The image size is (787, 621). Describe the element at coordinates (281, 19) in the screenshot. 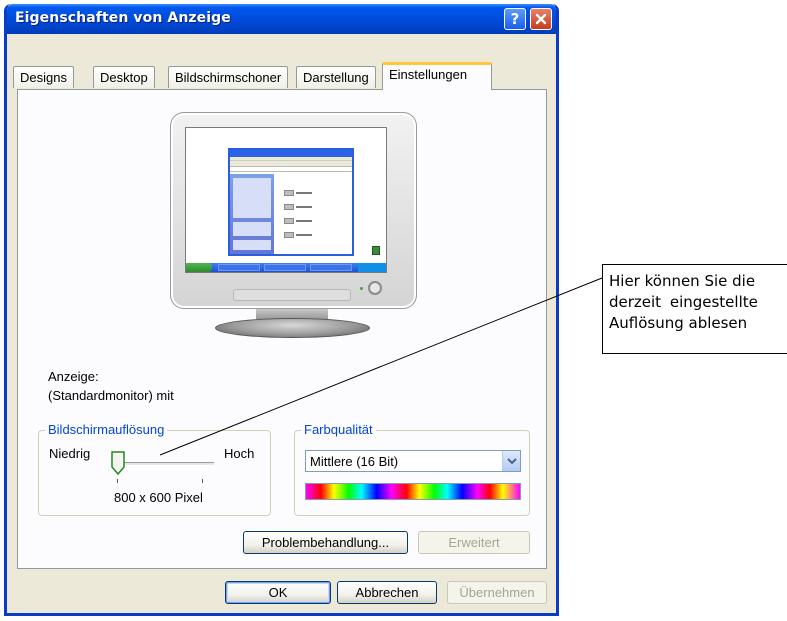

I see `title-bar: Eigenschaften von Anzeige ?` at that location.